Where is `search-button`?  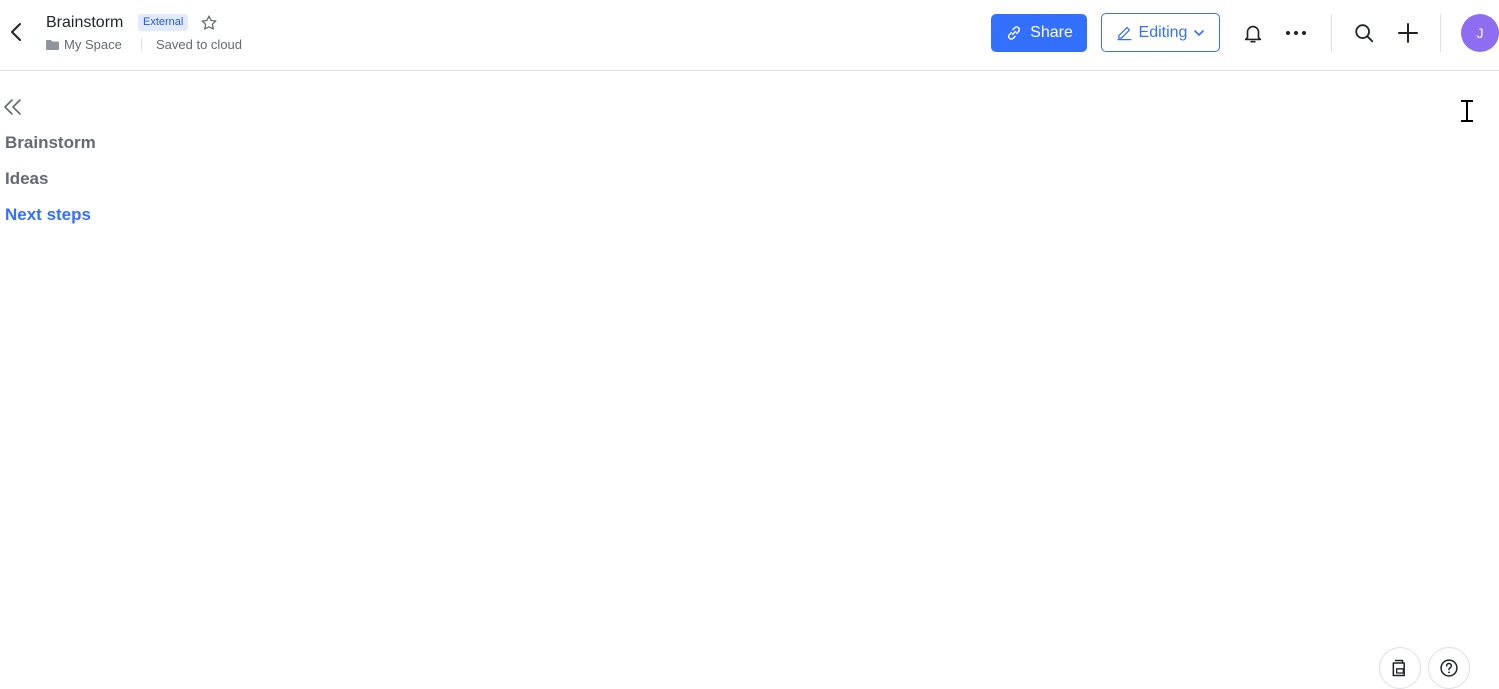 search-button is located at coordinates (1364, 33).